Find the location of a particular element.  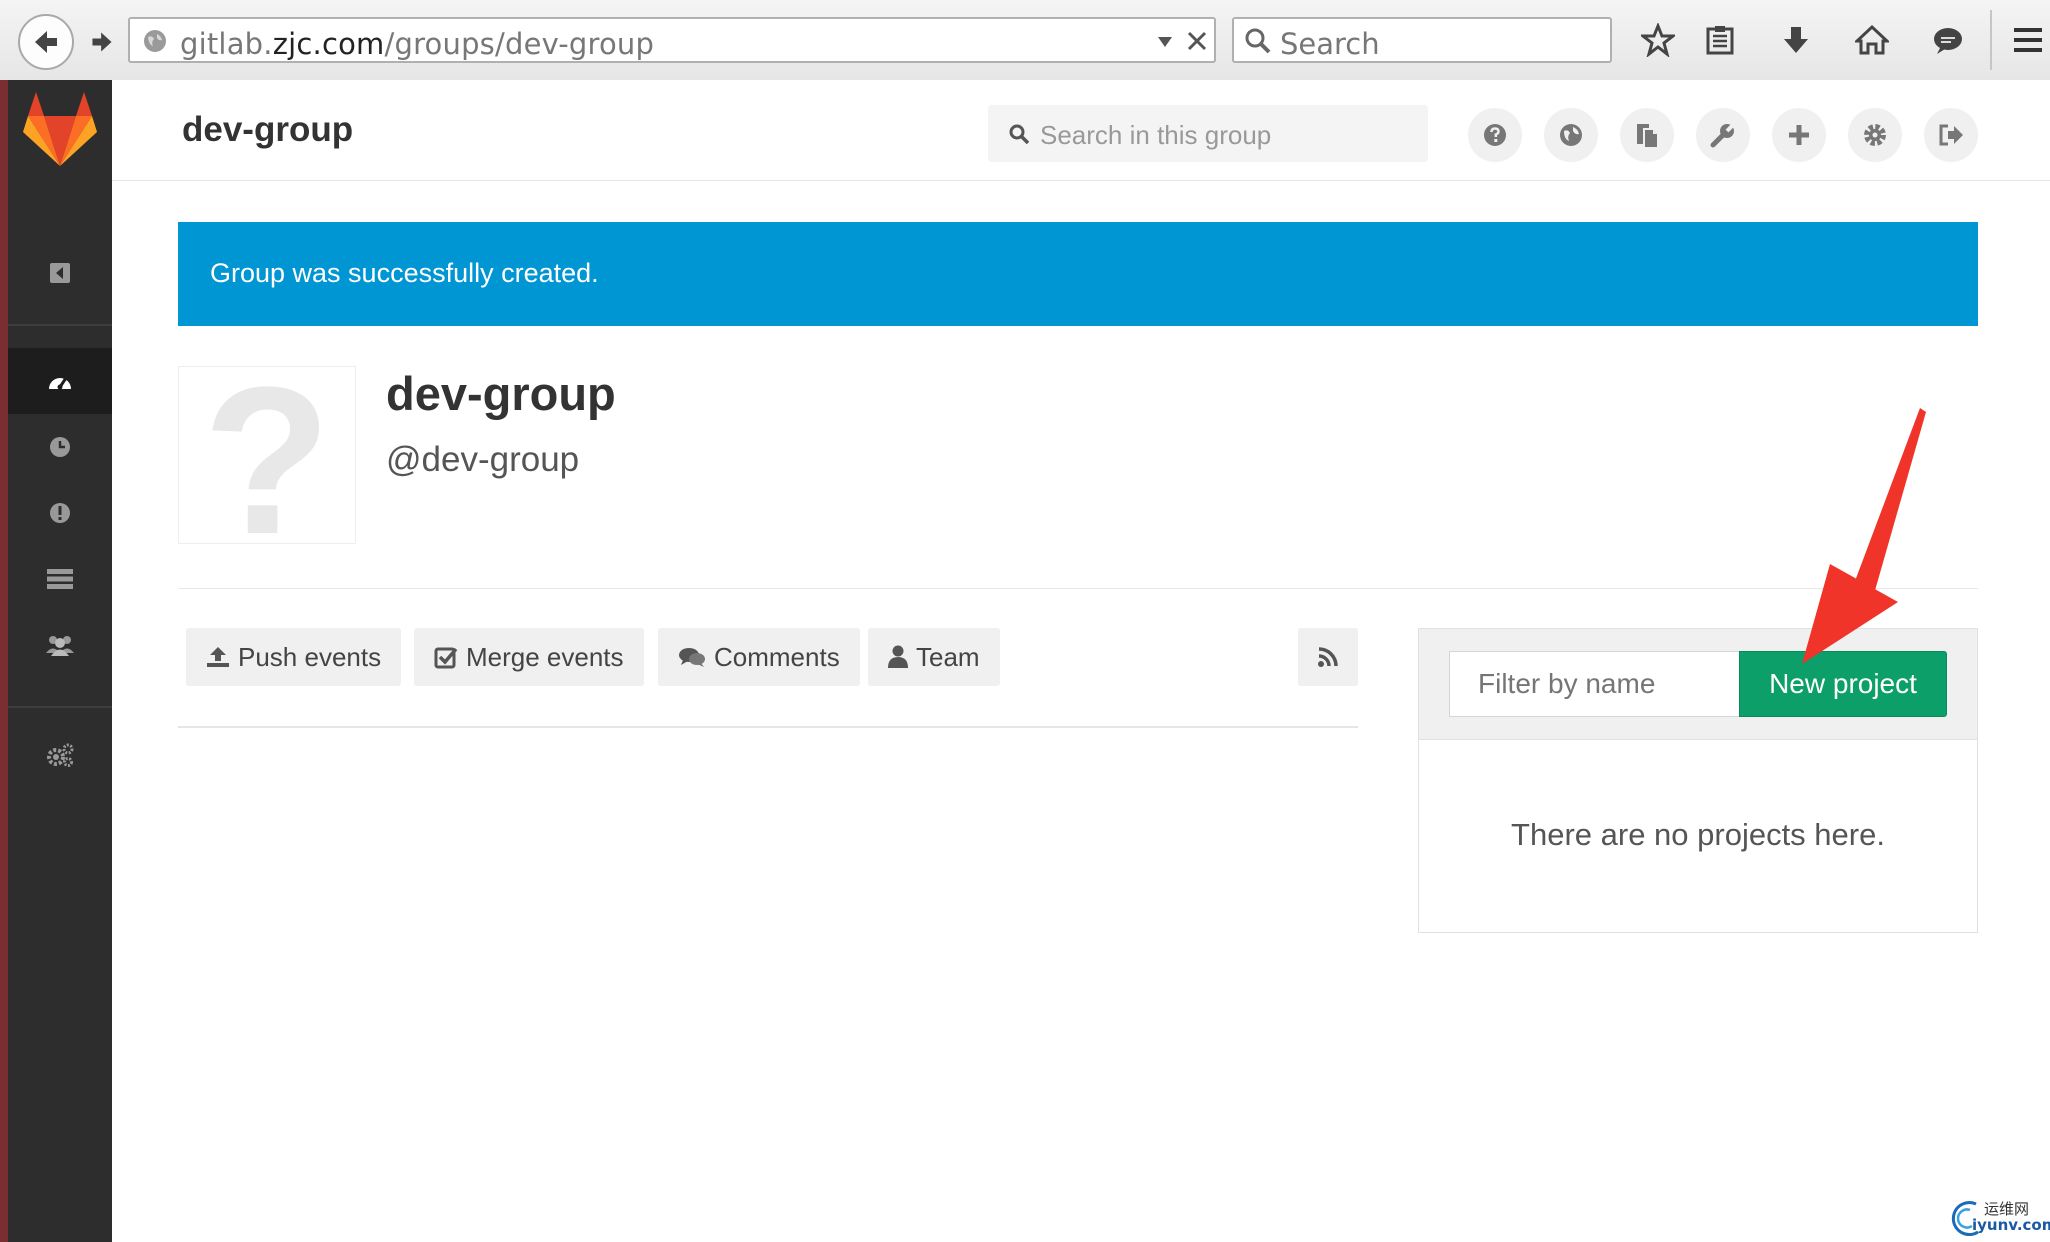

plus-icon is located at coordinates (1799, 135).